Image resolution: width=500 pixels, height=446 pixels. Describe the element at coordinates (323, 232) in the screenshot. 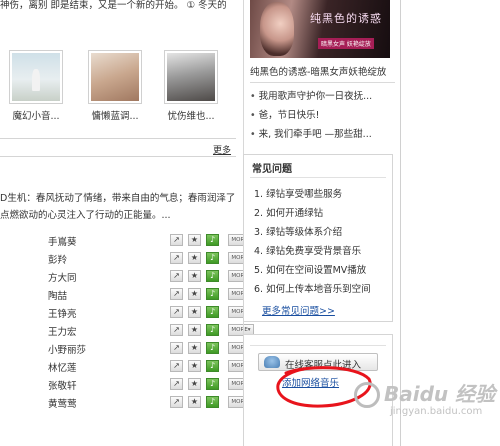

I see `faq-item: 3. 绿钻等级体系介绍` at that location.